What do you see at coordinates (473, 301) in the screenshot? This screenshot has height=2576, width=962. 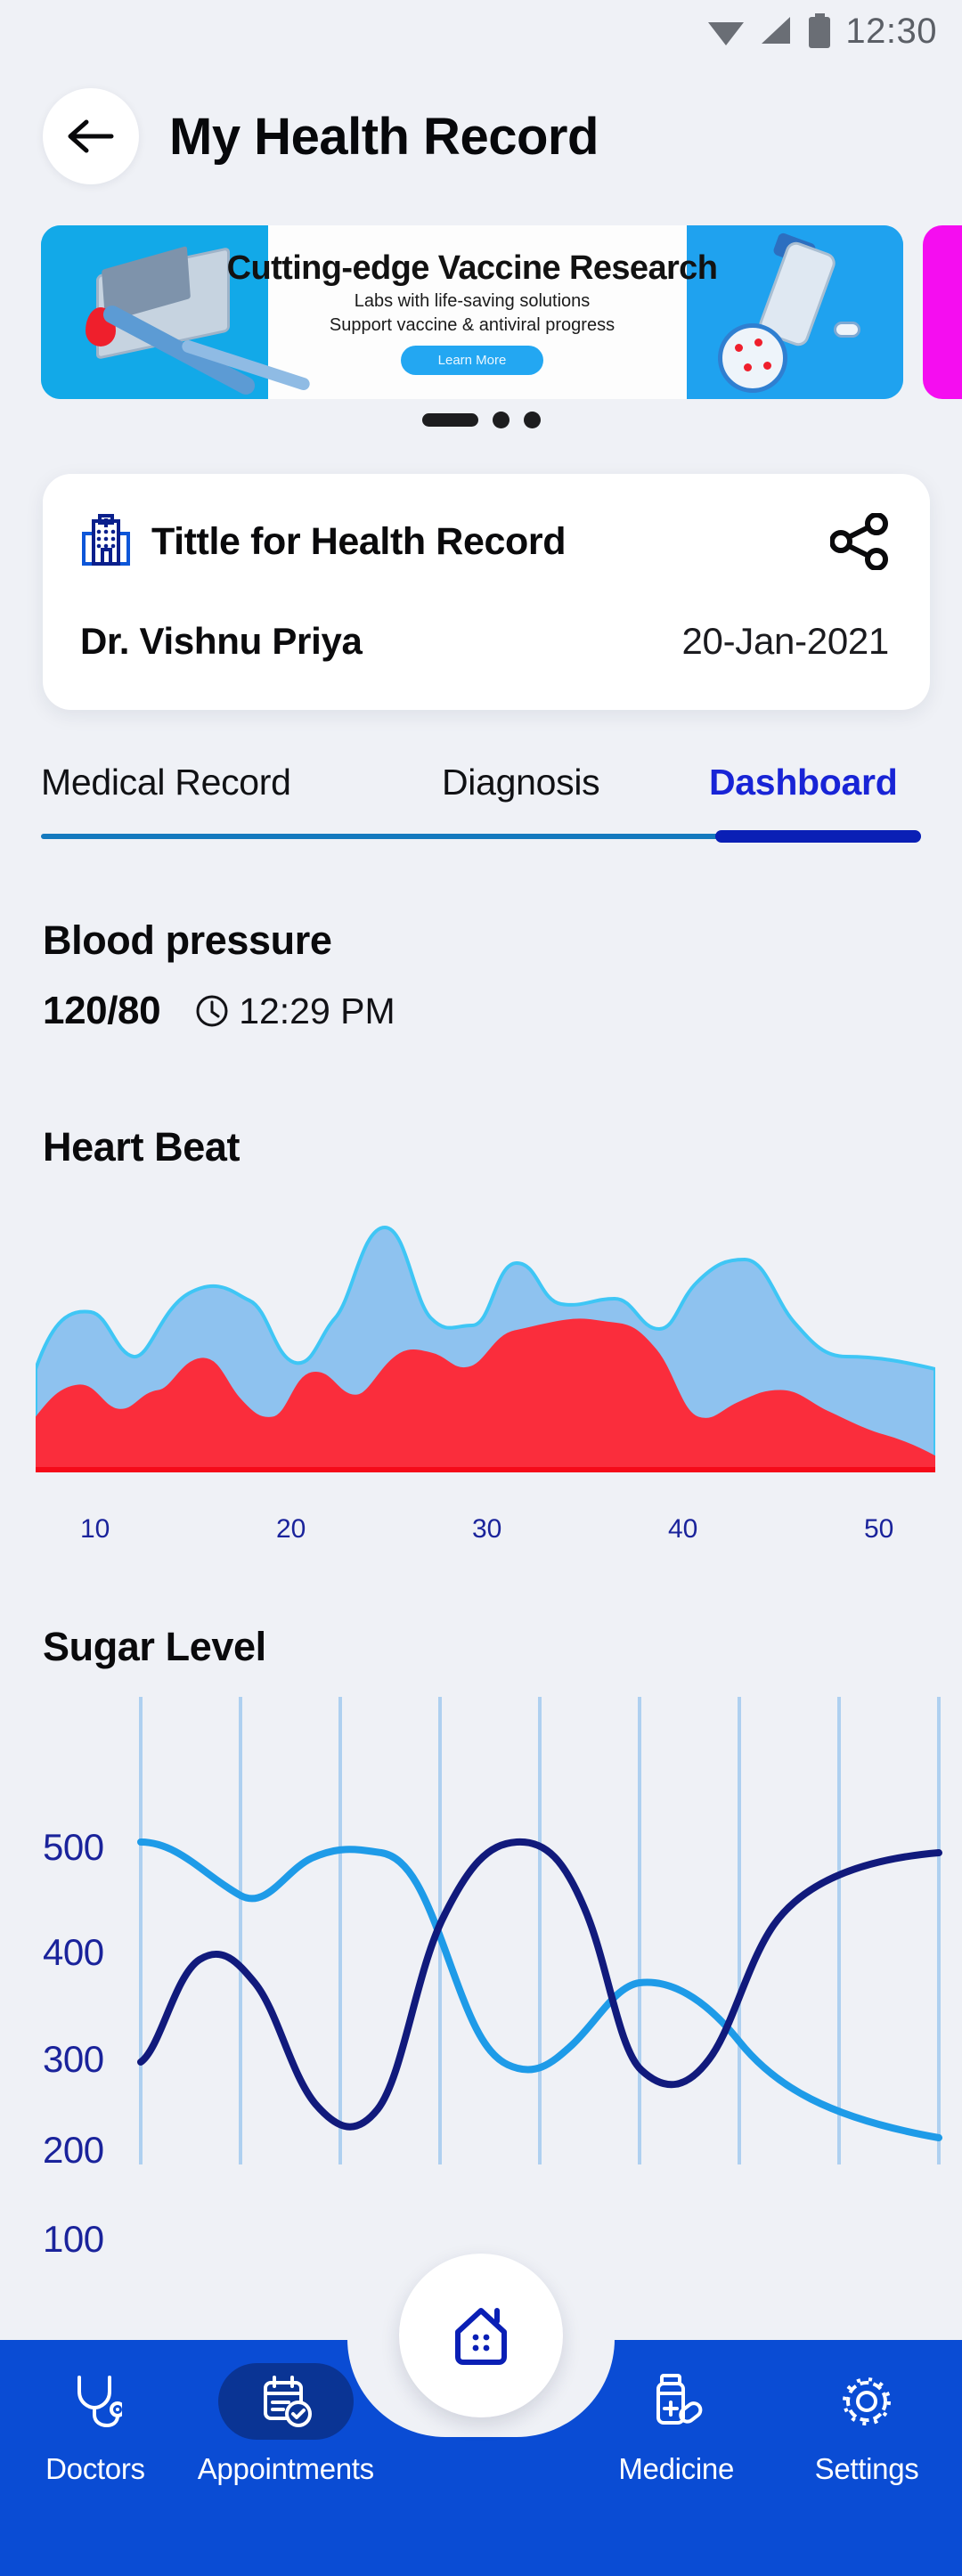 I see `banner-subtitle-1: Labs with life-saving solutions` at bounding box center [473, 301].